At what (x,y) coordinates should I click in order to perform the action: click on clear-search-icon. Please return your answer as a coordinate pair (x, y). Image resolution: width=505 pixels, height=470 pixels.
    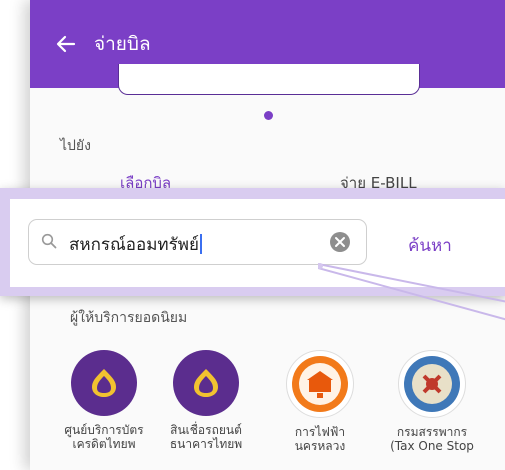
    Looking at the image, I should click on (340, 242).